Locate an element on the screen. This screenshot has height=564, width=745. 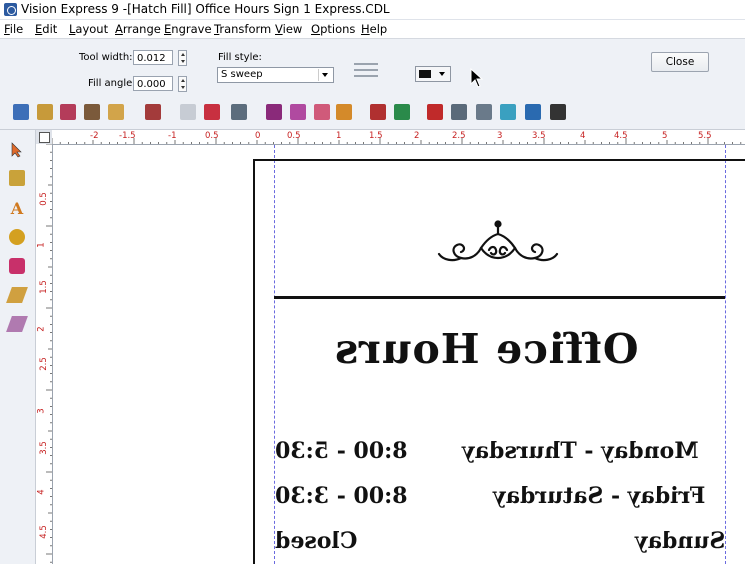
v-ruler-label: 2 is located at coordinates (41, 329).